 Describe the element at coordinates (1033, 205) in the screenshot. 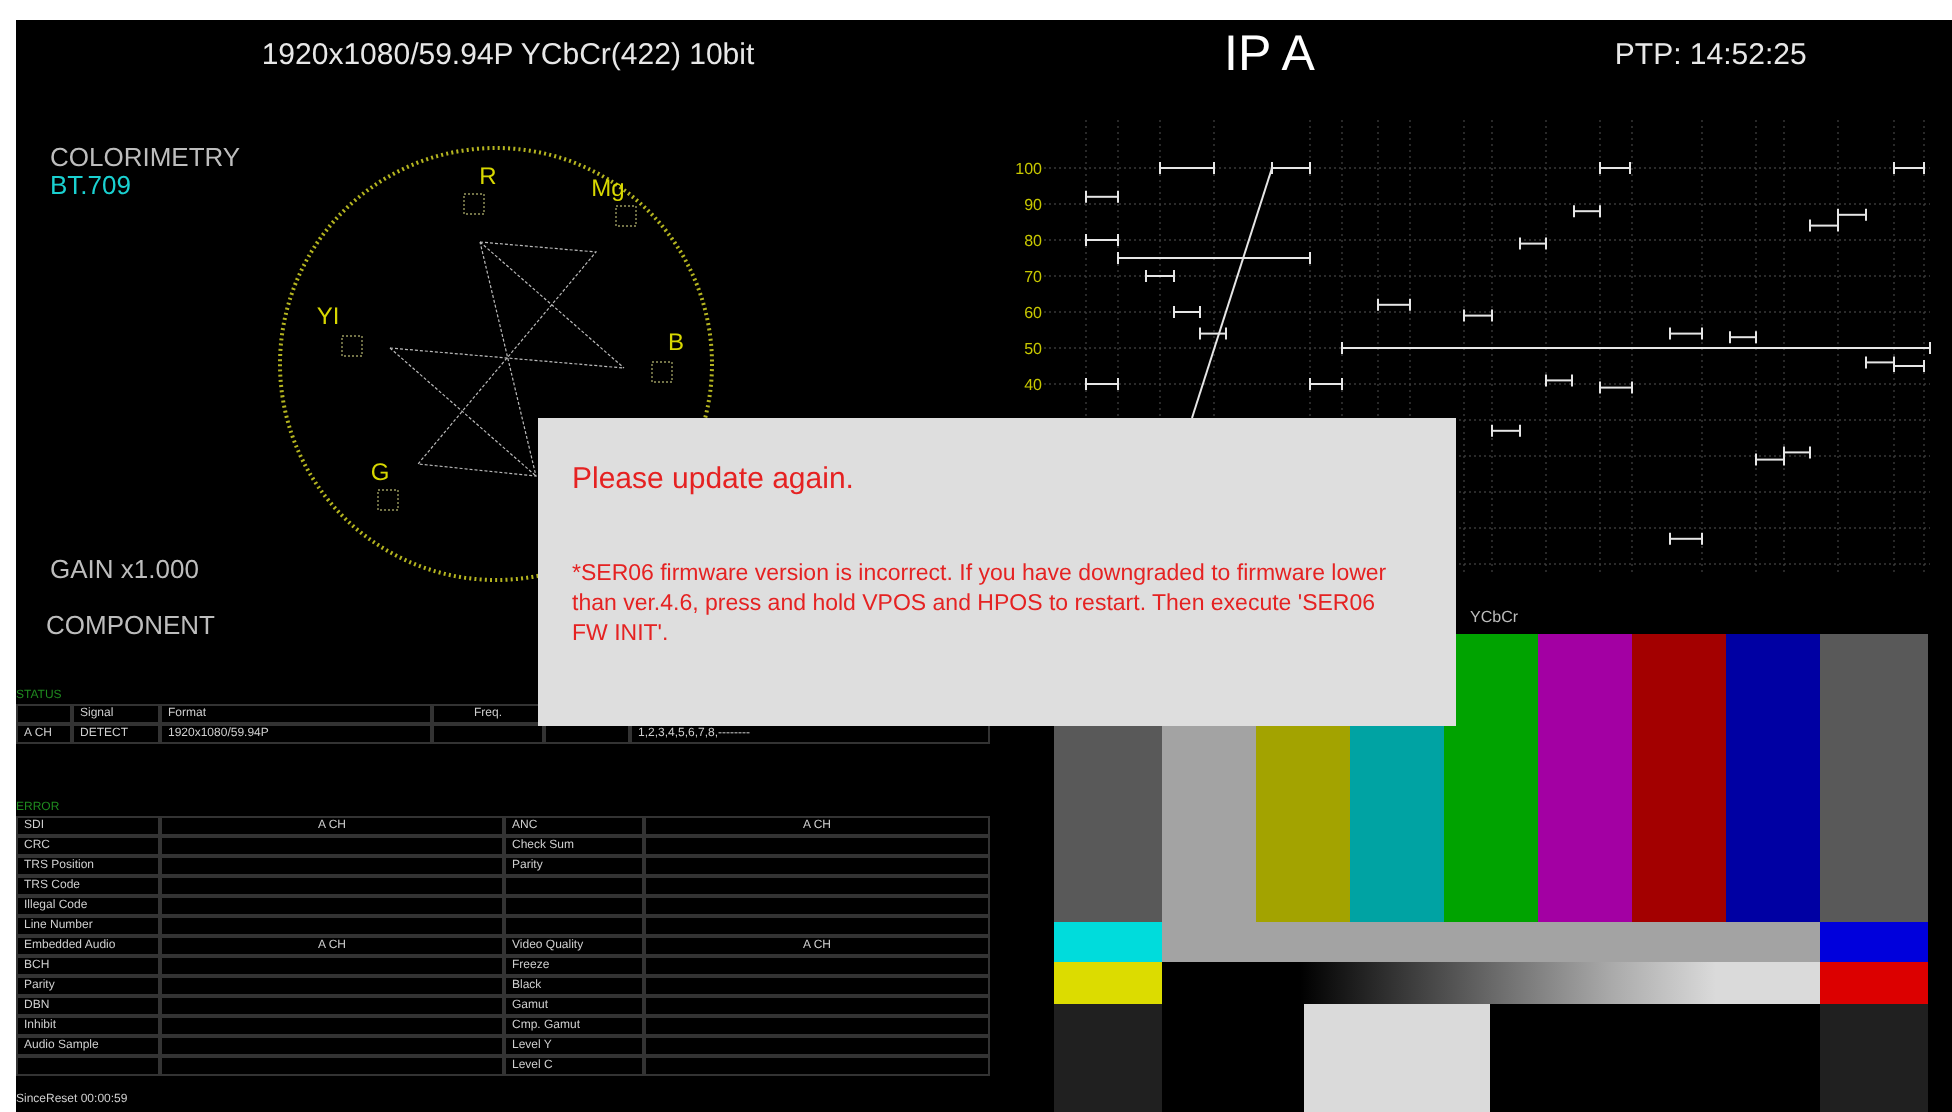

I see `scale-label: 90` at that location.